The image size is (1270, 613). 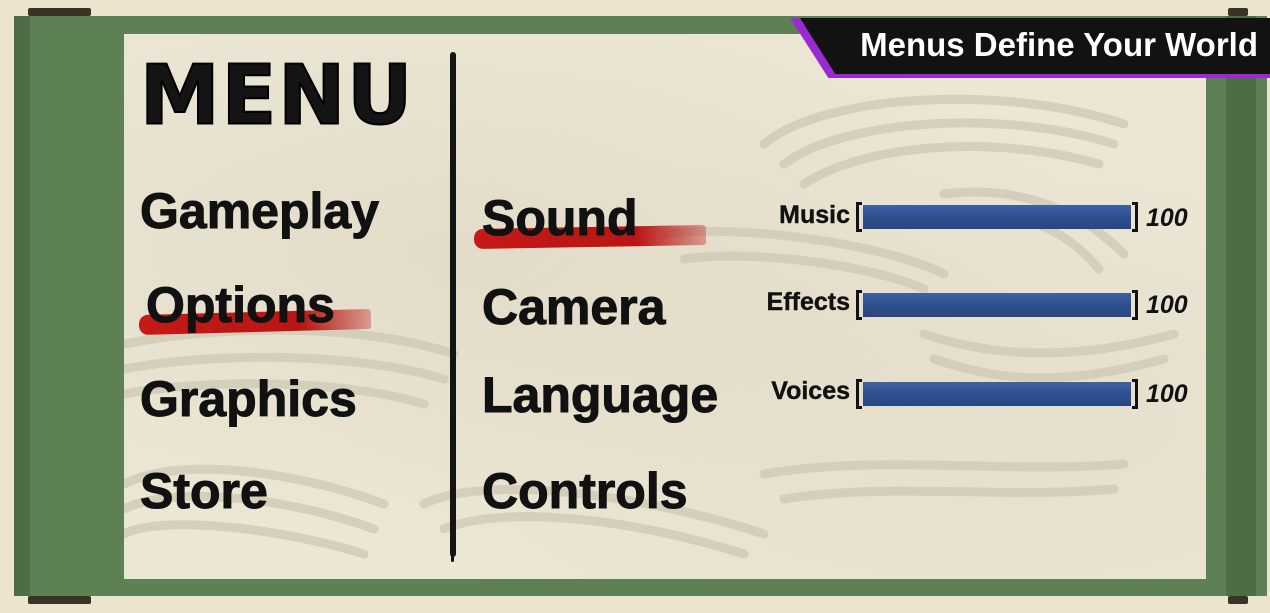 What do you see at coordinates (277, 95) in the screenshot?
I see `menu-title: MENU` at bounding box center [277, 95].